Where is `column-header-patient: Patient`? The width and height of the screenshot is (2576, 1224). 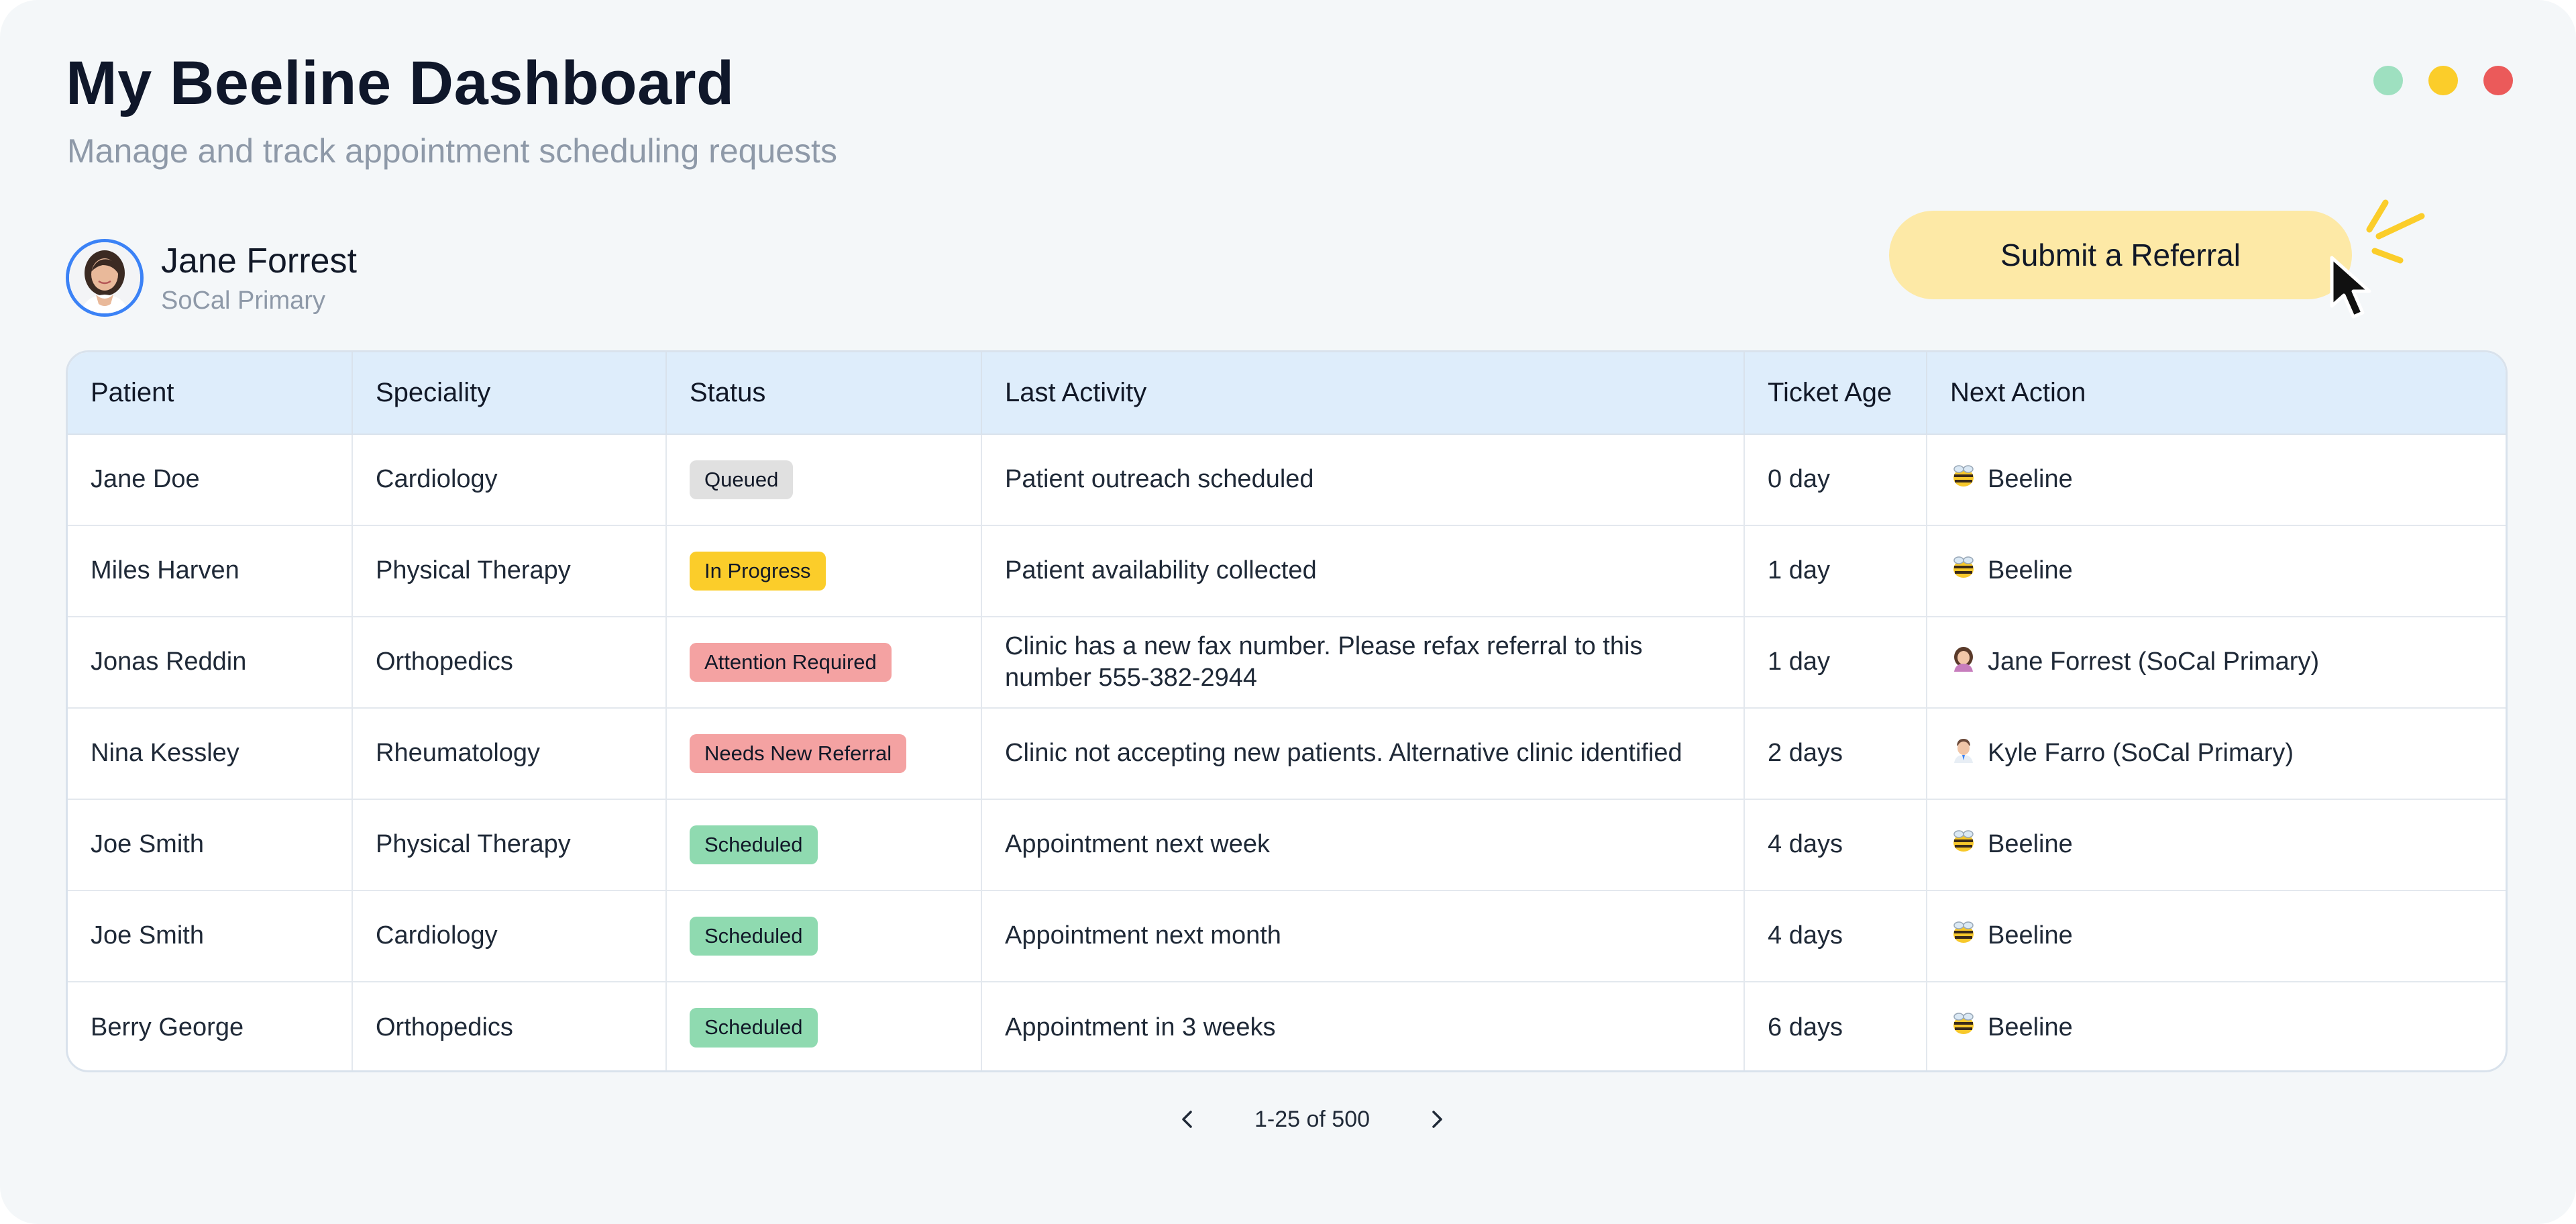
column-header-patient: Patient is located at coordinates (210, 393).